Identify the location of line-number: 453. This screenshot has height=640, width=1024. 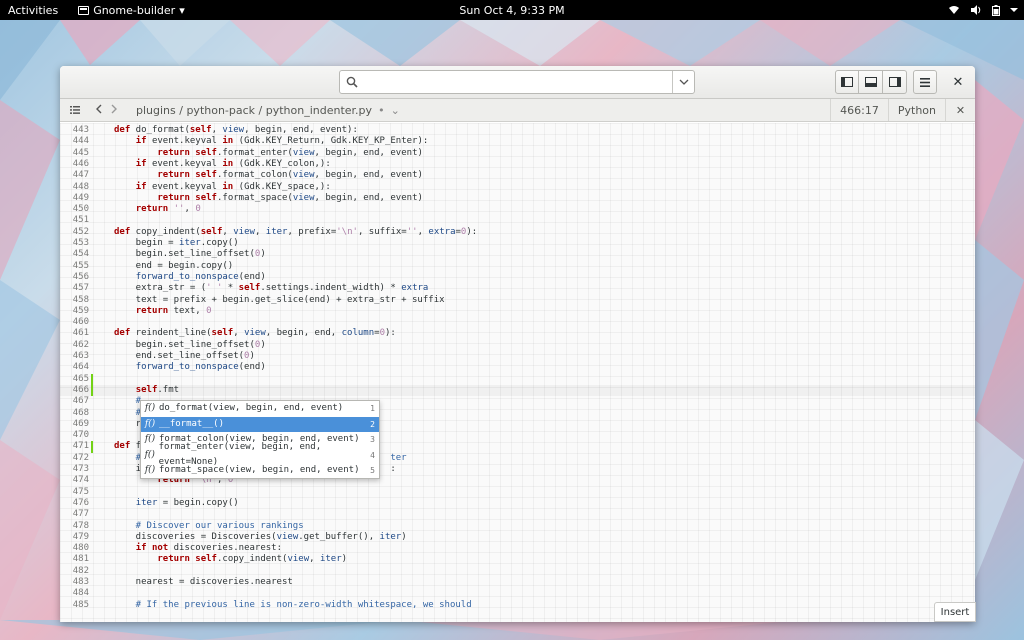
(80, 243).